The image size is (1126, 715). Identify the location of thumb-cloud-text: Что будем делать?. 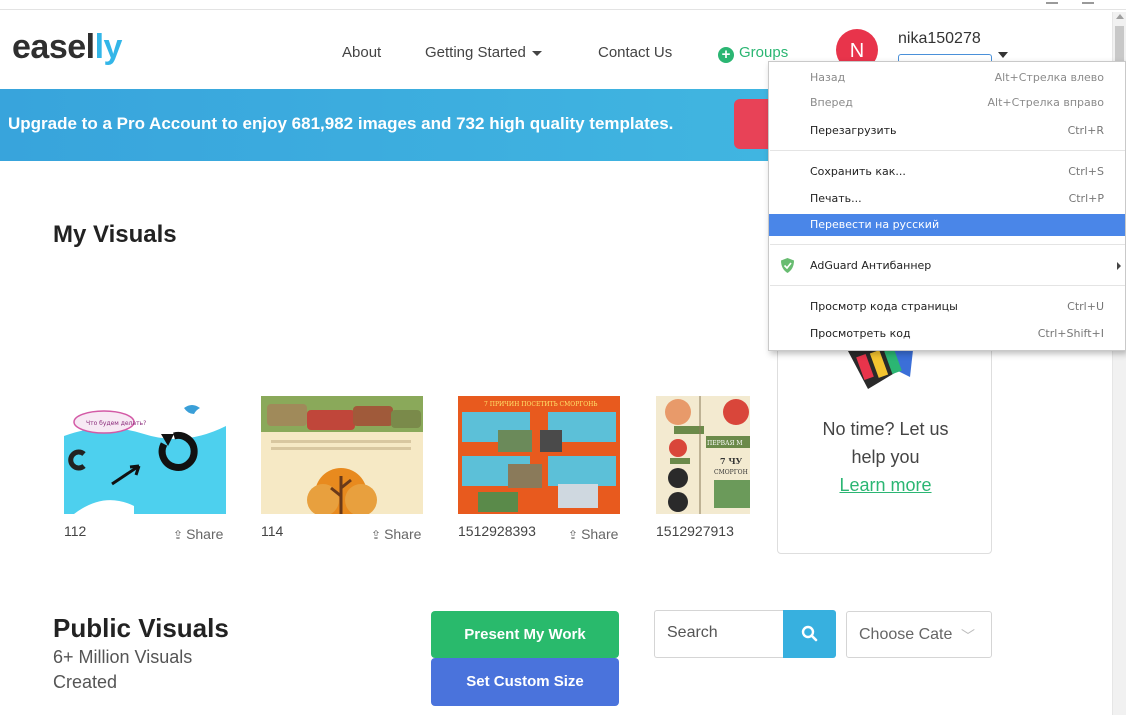
(116, 423).